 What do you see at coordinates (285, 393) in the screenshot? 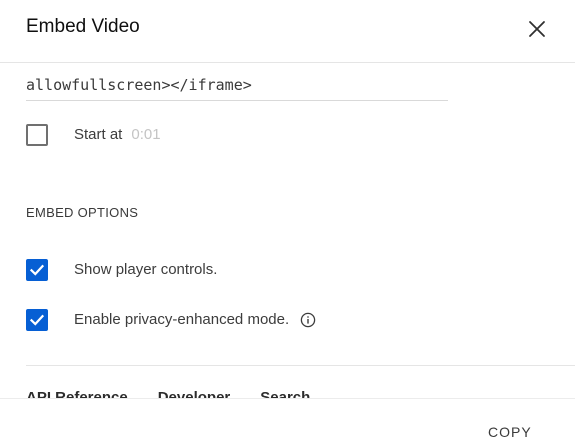
I see `tab-search: Search` at bounding box center [285, 393].